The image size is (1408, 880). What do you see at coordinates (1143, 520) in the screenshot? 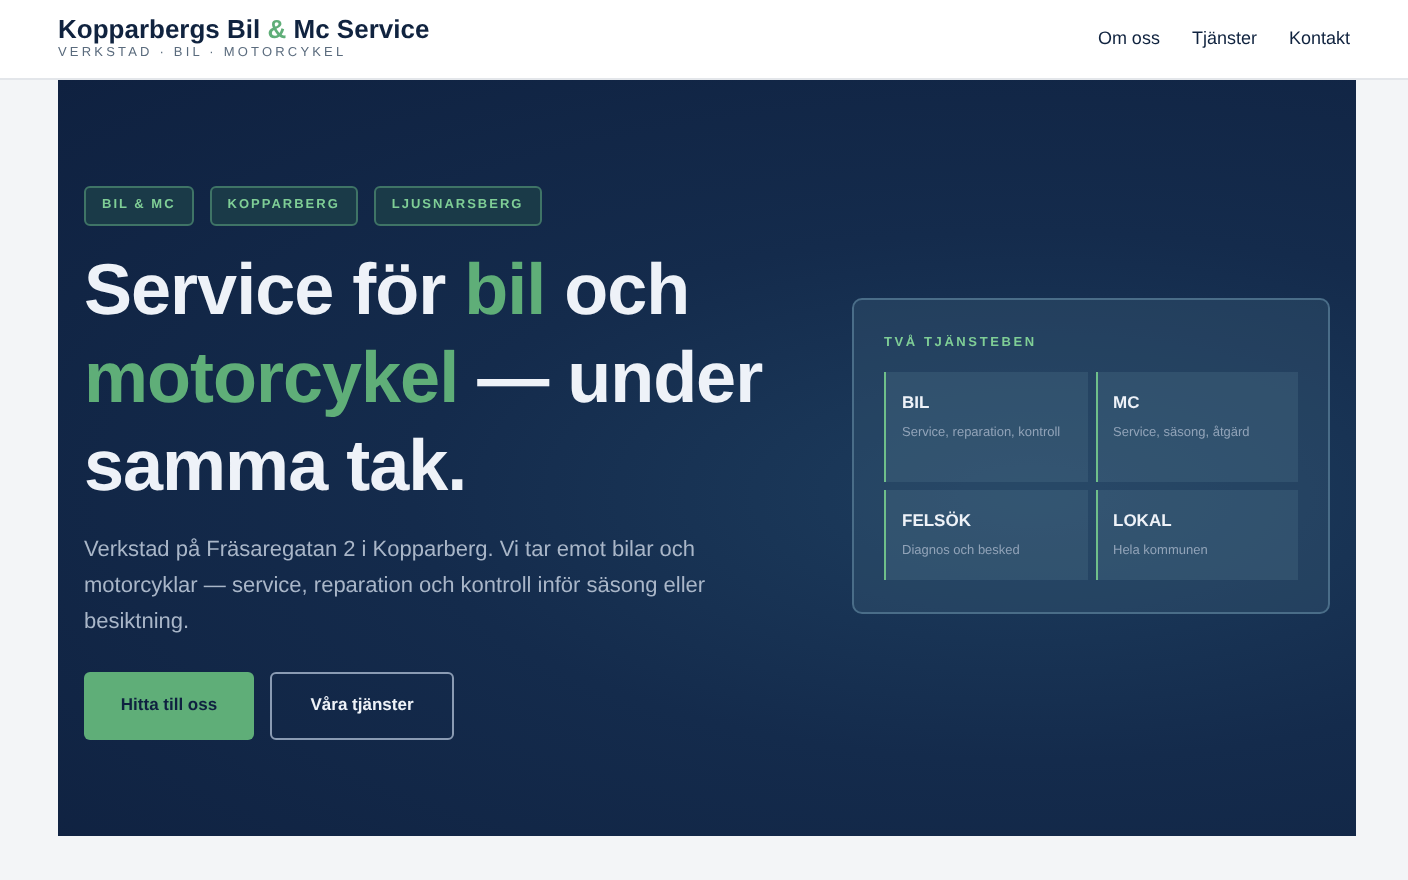
I see `card-title: LOKAL` at bounding box center [1143, 520].